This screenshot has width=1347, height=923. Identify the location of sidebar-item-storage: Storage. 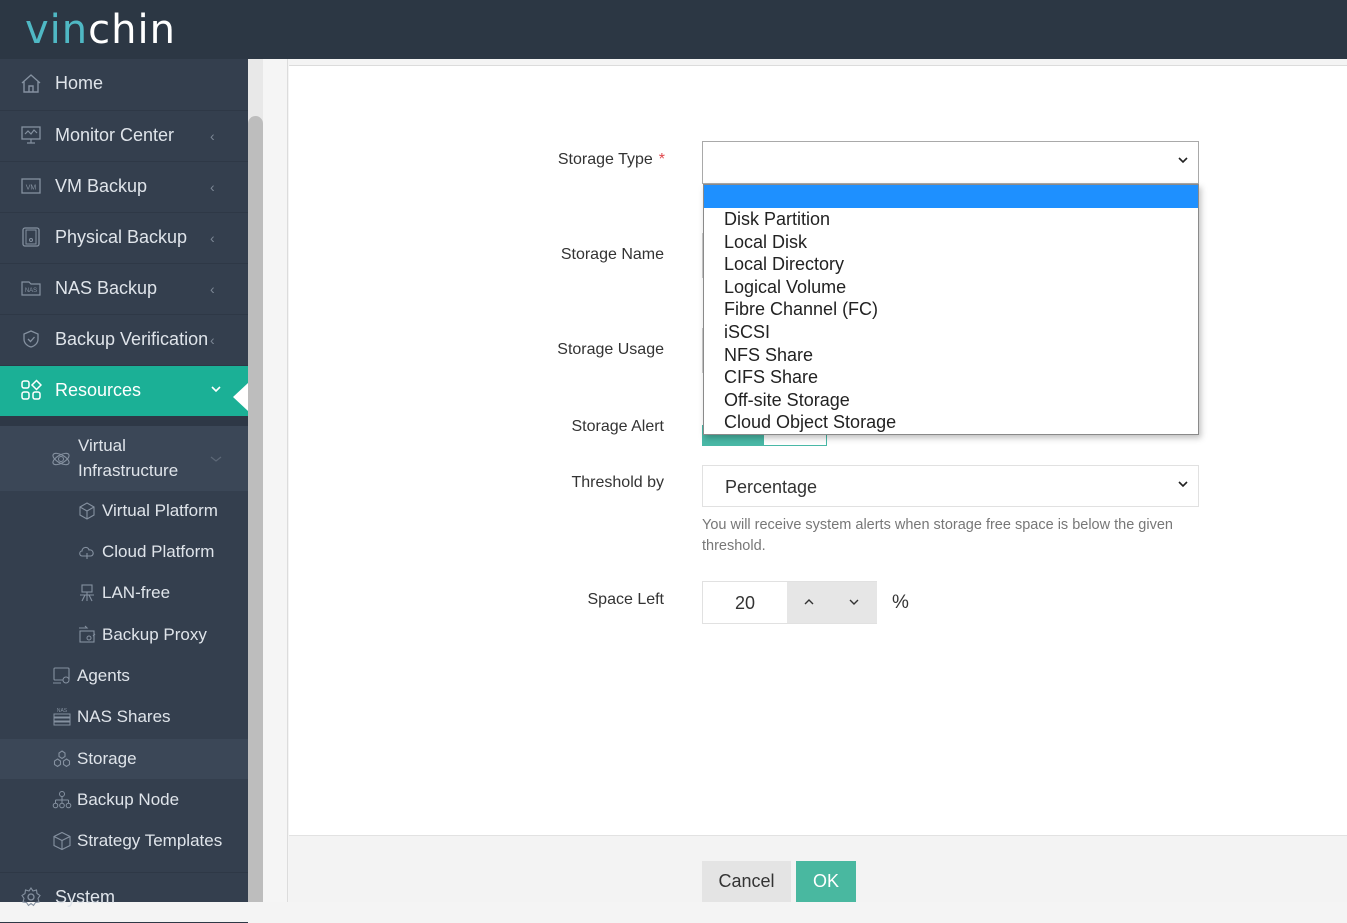
(124, 759).